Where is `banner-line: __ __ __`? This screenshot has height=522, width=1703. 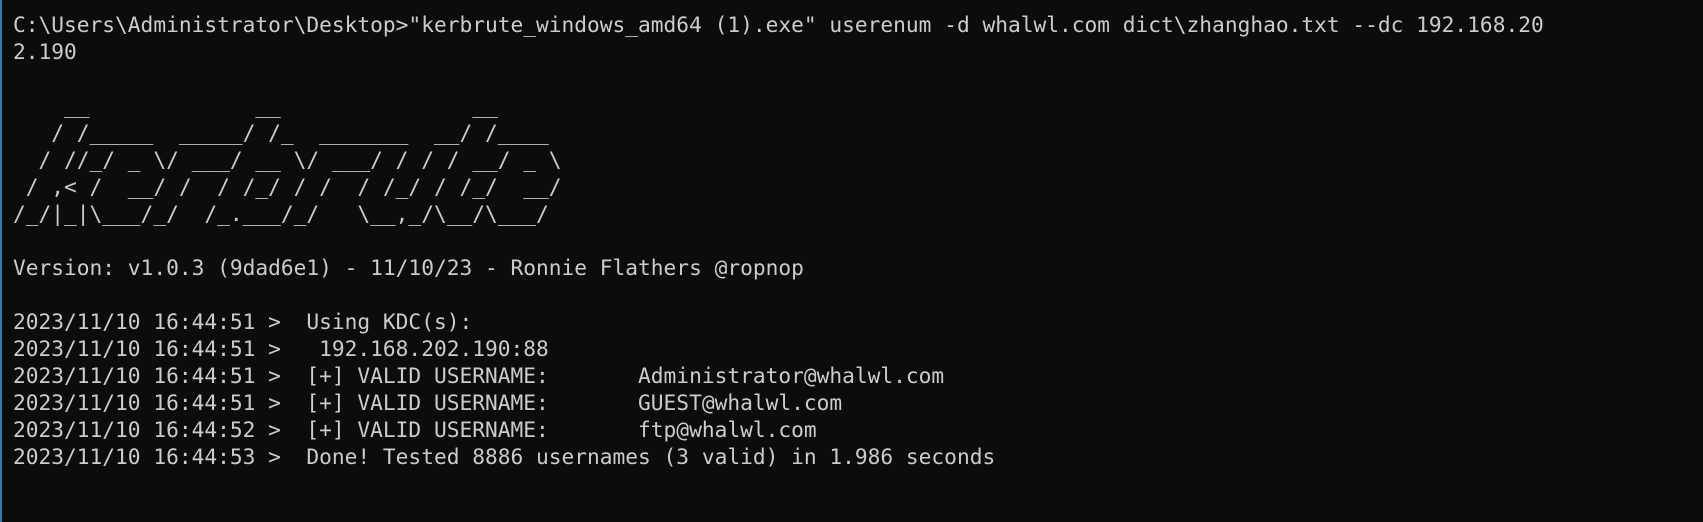
banner-line: __ __ __ is located at coordinates (287, 105).